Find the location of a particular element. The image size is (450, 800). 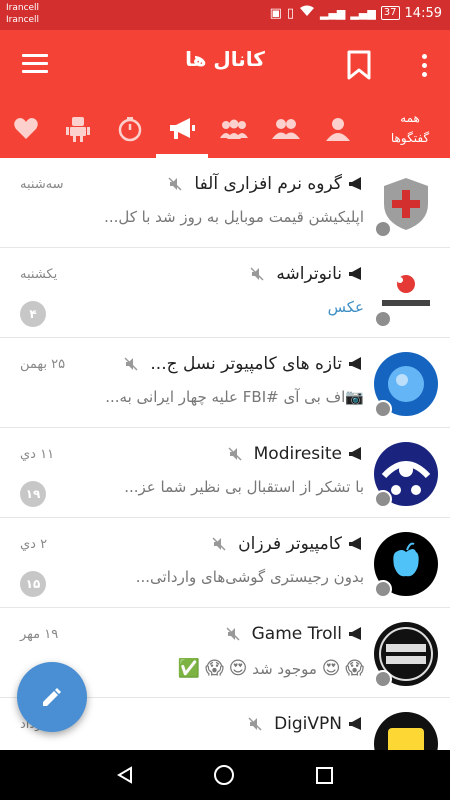

more-options-icon is located at coordinates (425, 67).